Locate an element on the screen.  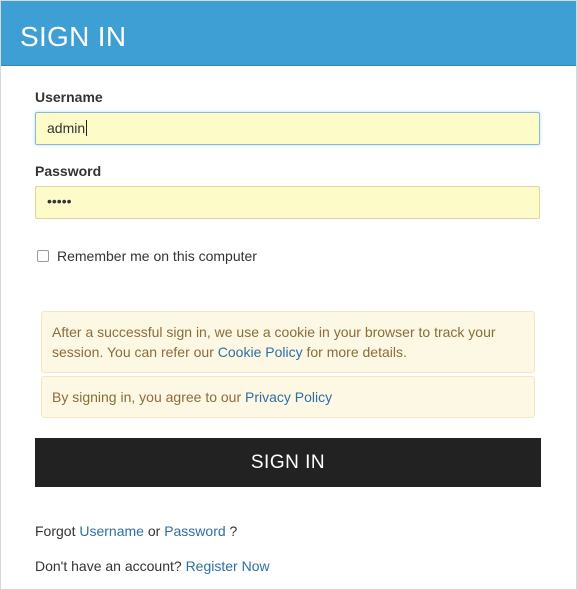
password-label: Password is located at coordinates (68, 171).